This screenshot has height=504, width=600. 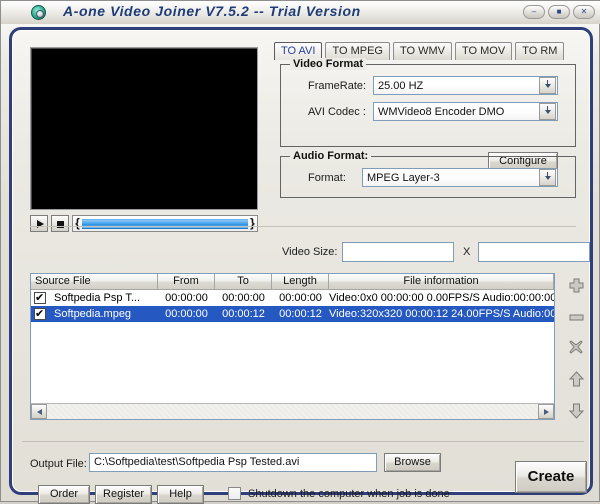 I want to click on cell-length: 00:00:12, so click(x=300, y=314).